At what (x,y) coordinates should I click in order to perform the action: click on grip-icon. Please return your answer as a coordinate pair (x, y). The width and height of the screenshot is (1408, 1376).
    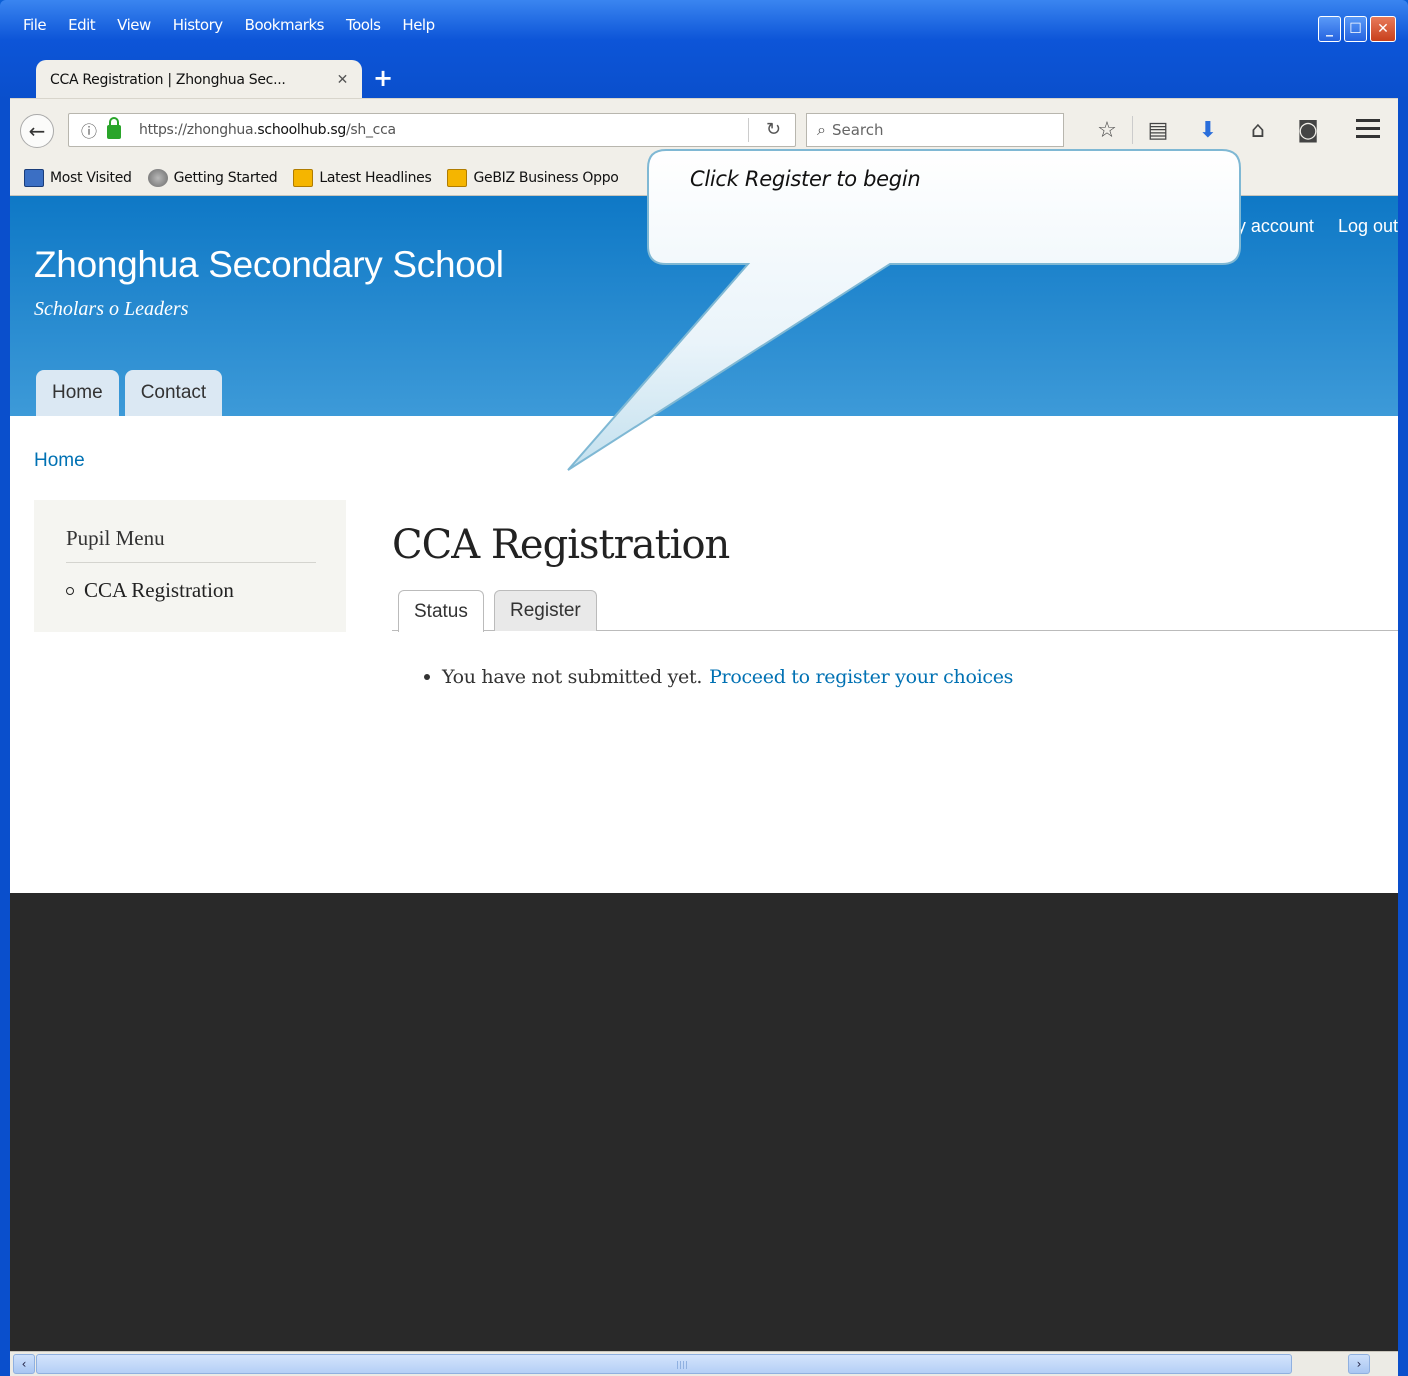
    Looking at the image, I should click on (683, 1365).